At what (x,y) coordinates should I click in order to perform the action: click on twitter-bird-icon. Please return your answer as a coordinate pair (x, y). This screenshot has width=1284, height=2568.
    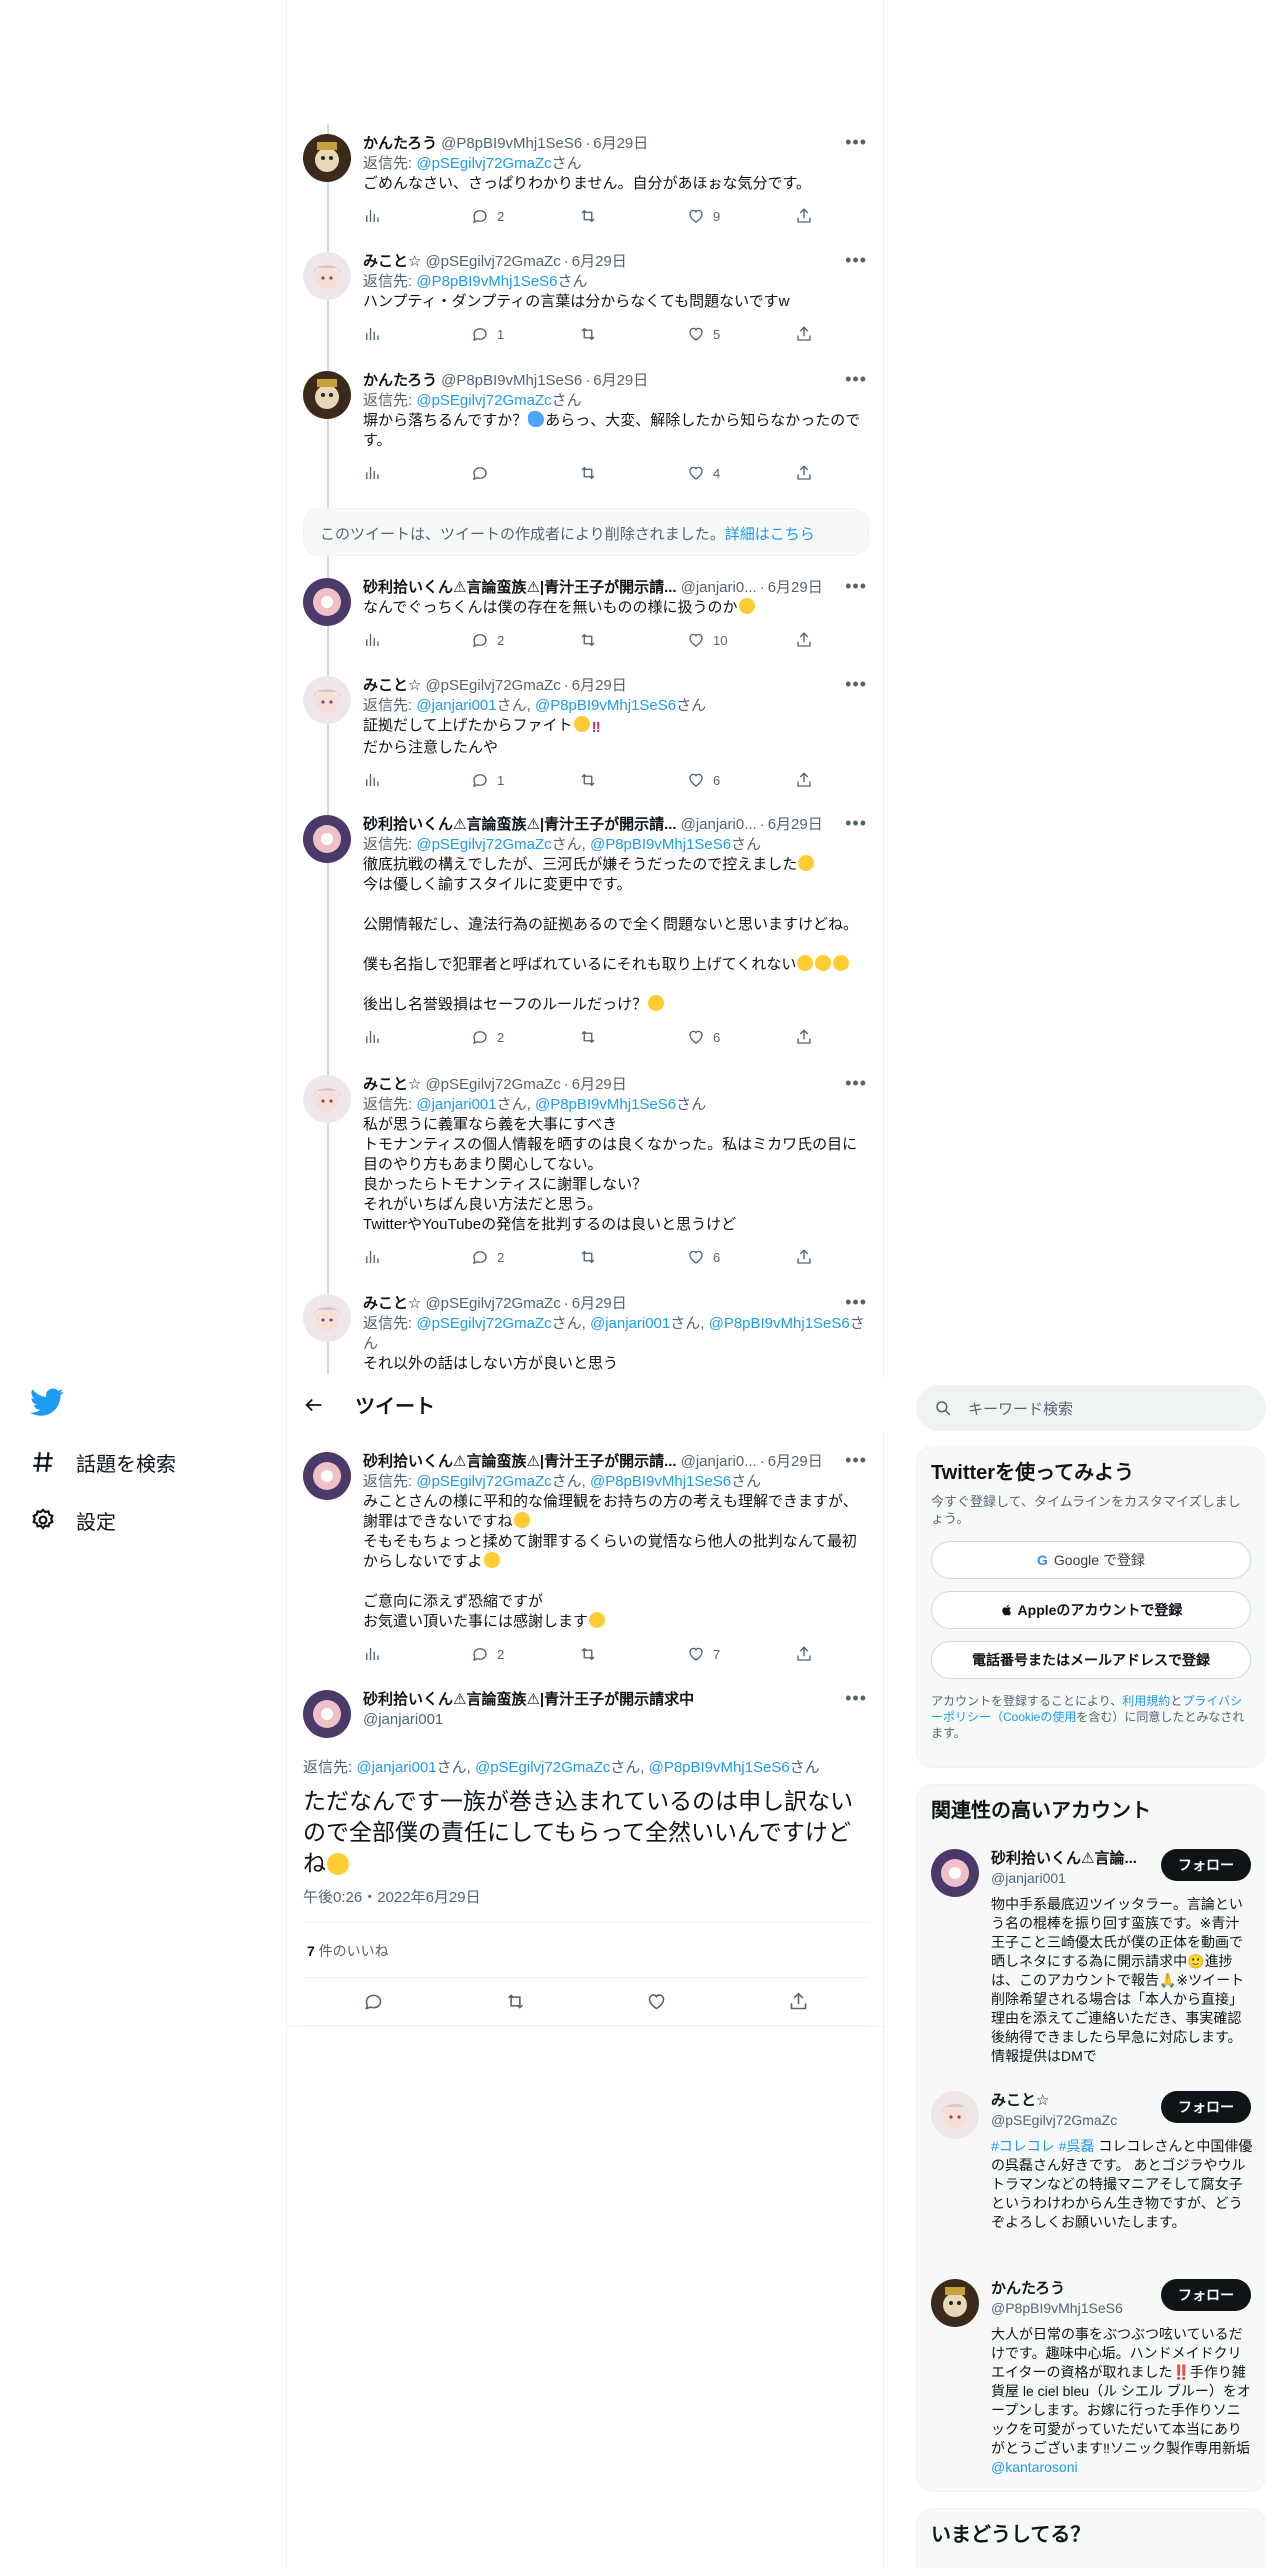
    Looking at the image, I should click on (47, 1402).